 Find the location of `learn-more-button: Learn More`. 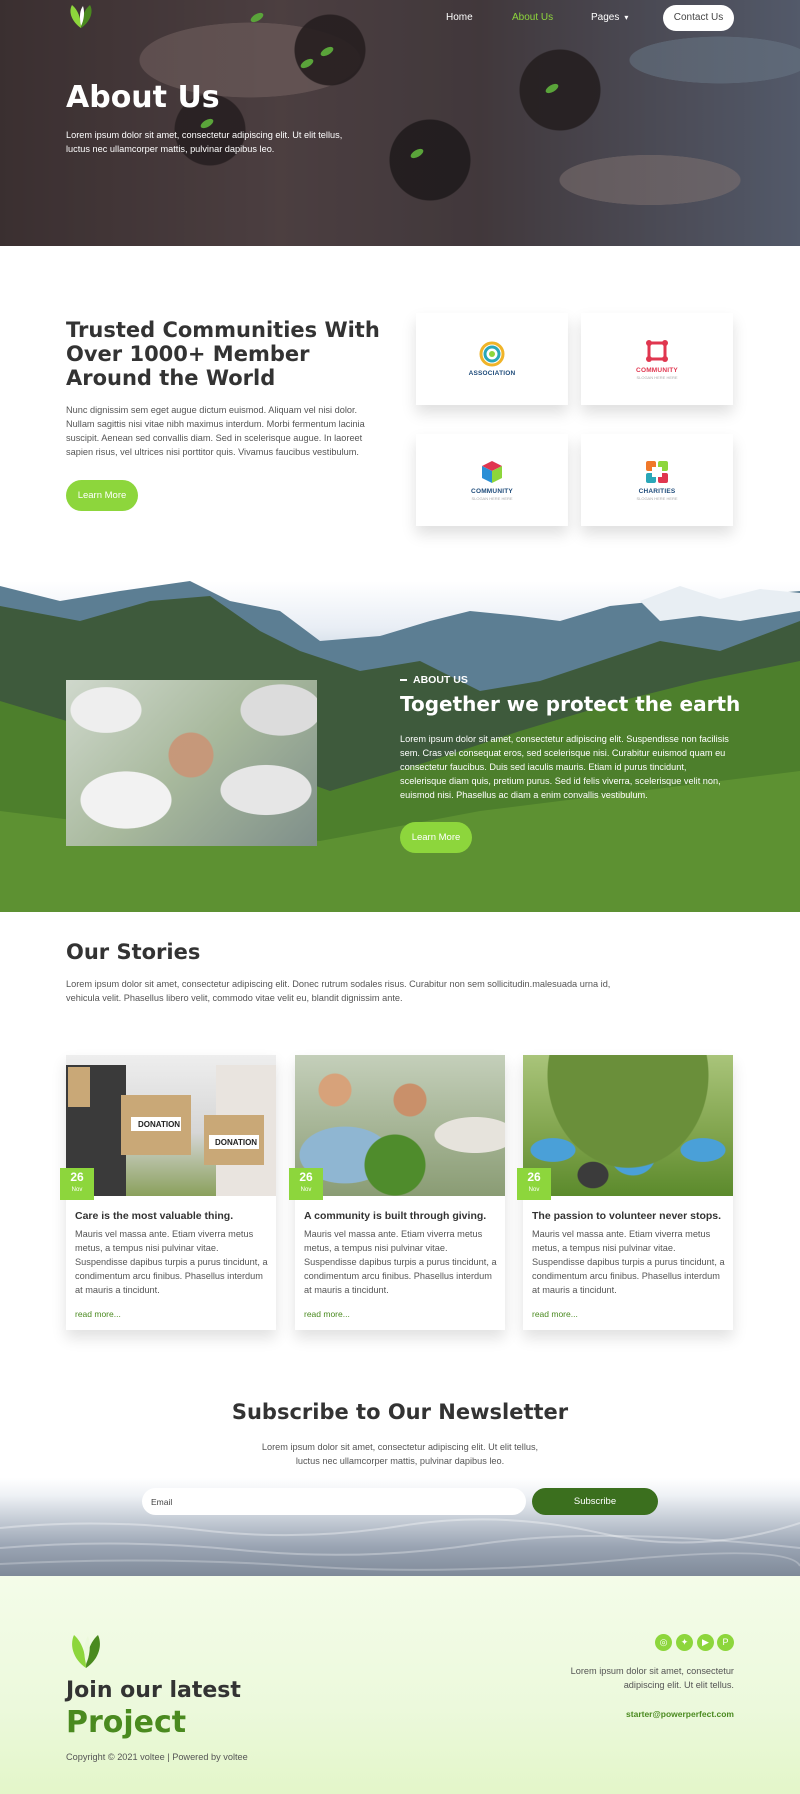

learn-more-button: Learn More is located at coordinates (102, 495).